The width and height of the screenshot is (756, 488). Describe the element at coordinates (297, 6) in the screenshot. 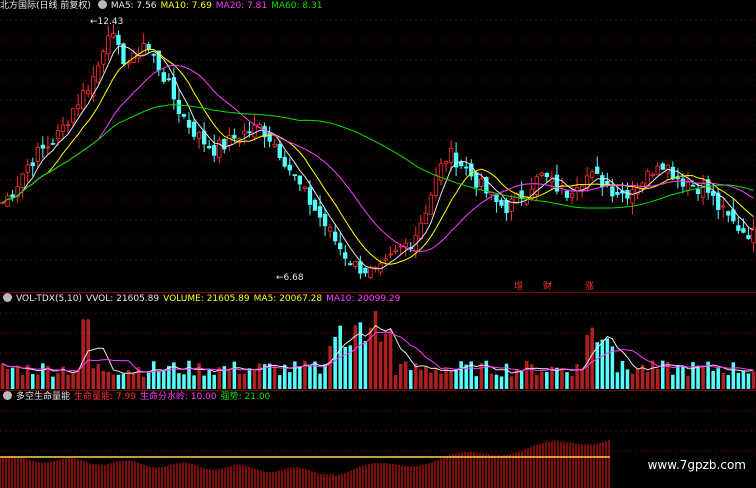

I see `ma60-value: MA60: 8.31` at that location.